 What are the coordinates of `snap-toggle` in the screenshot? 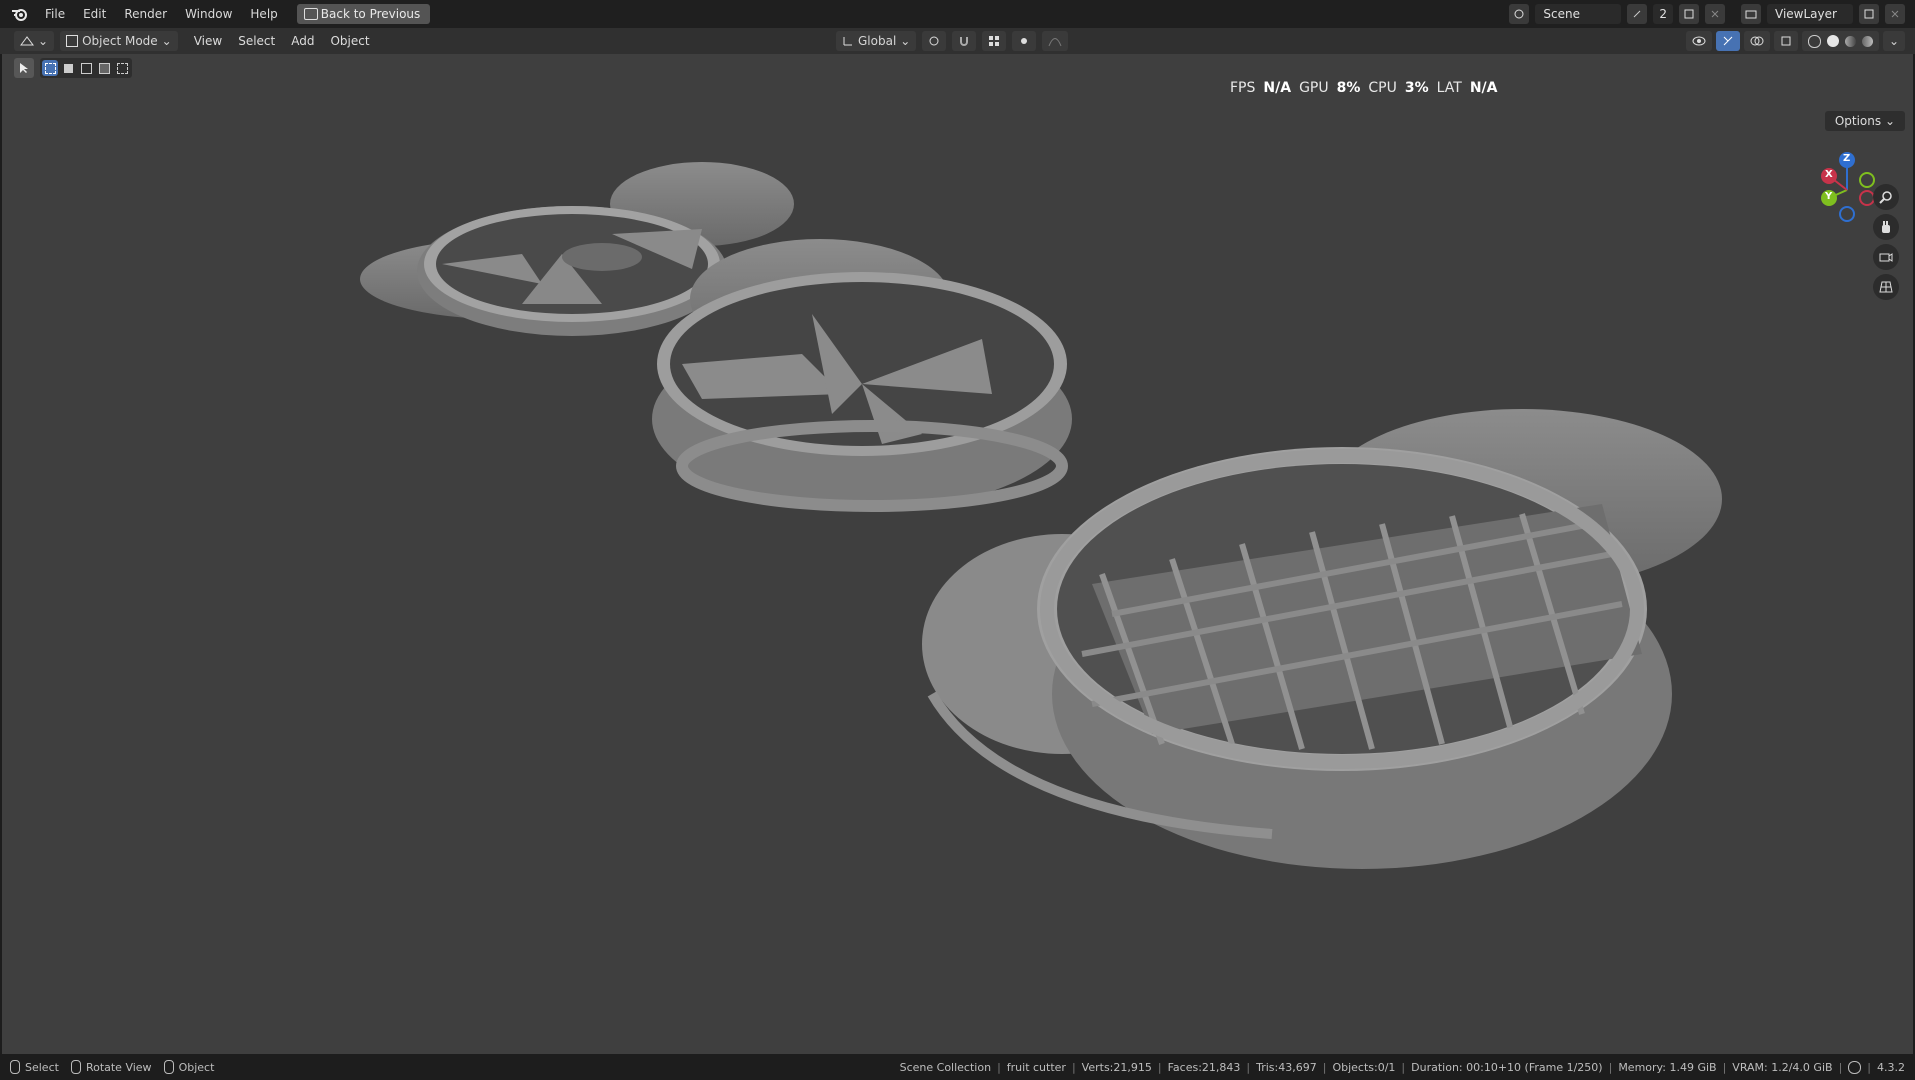 It's located at (964, 41).